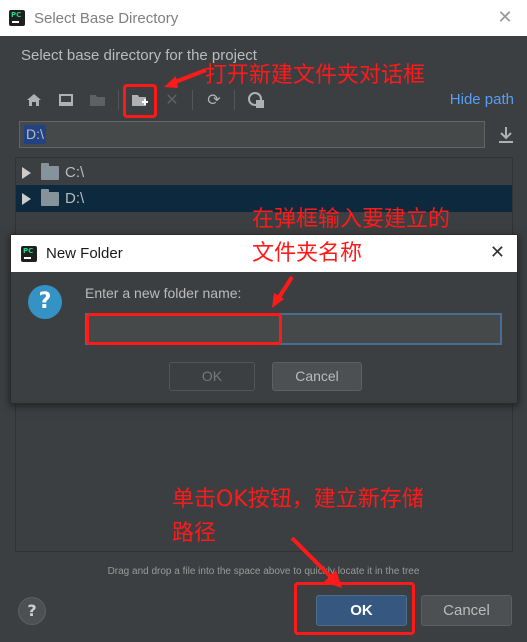 The image size is (527, 642). I want to click on annotation-click-ok-line2: 路径, so click(194, 533).